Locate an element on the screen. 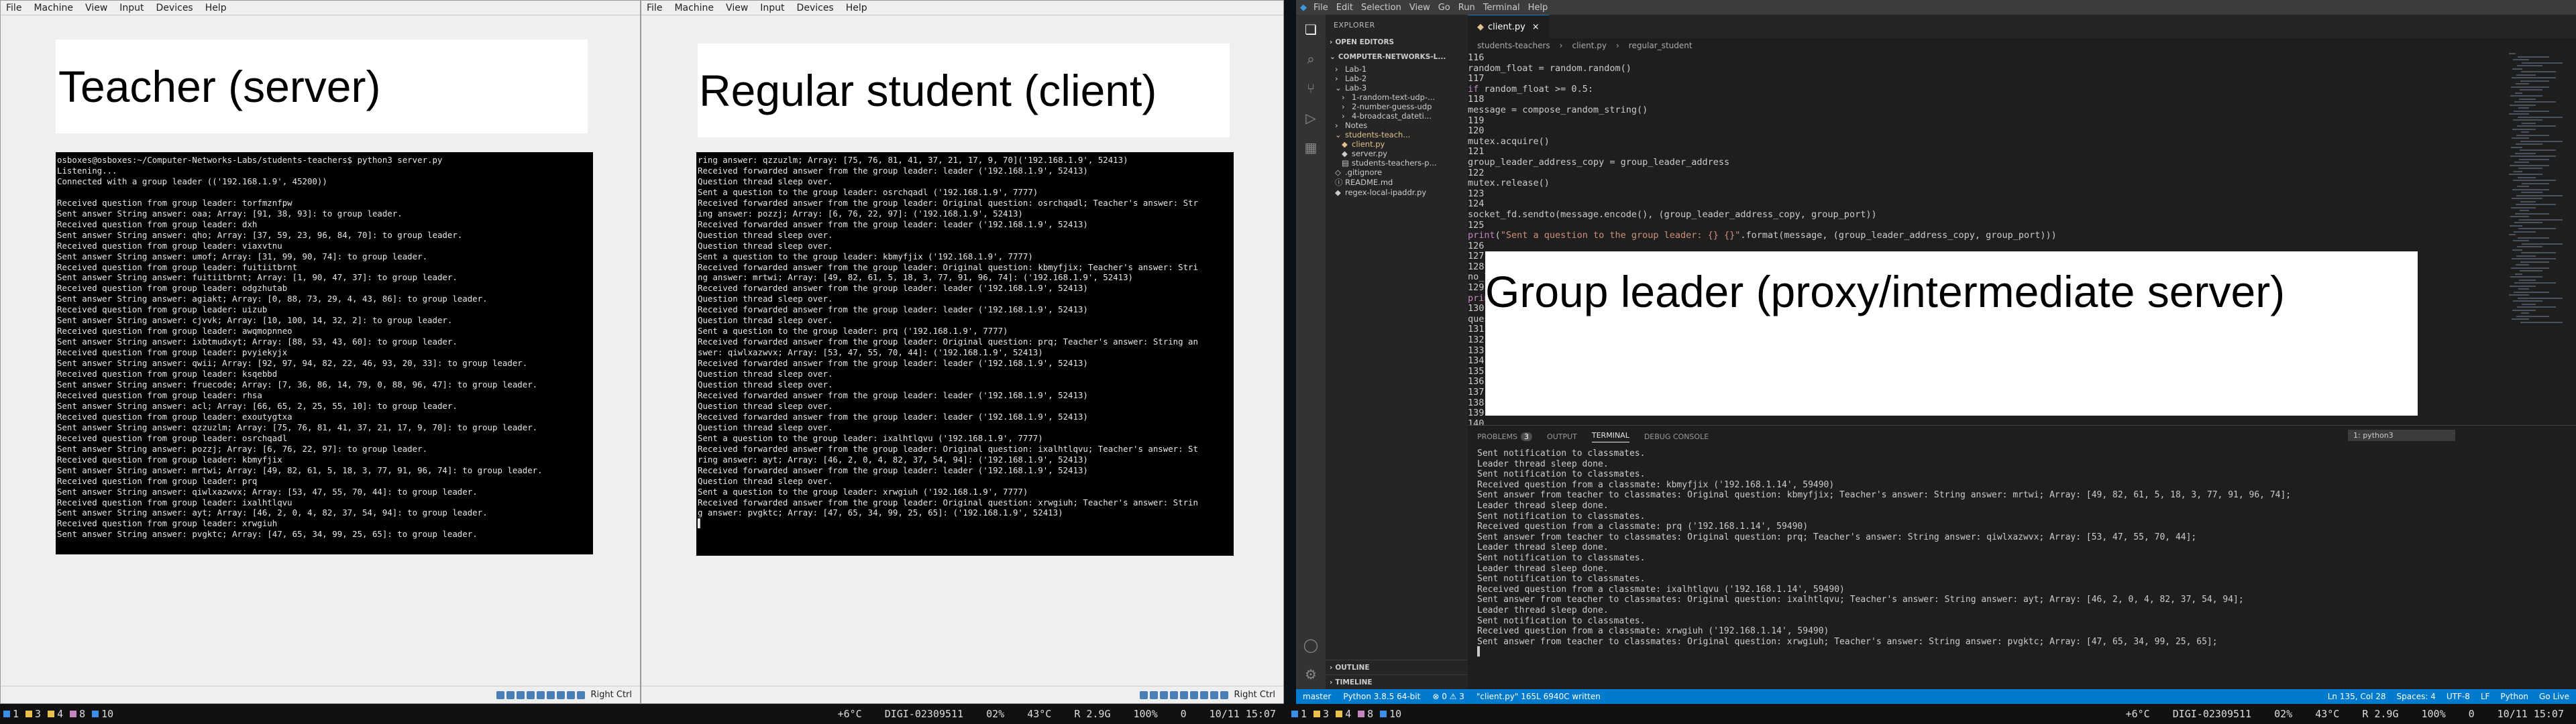 The image size is (2576, 724). source-control-icon: ⑂ is located at coordinates (1311, 89).